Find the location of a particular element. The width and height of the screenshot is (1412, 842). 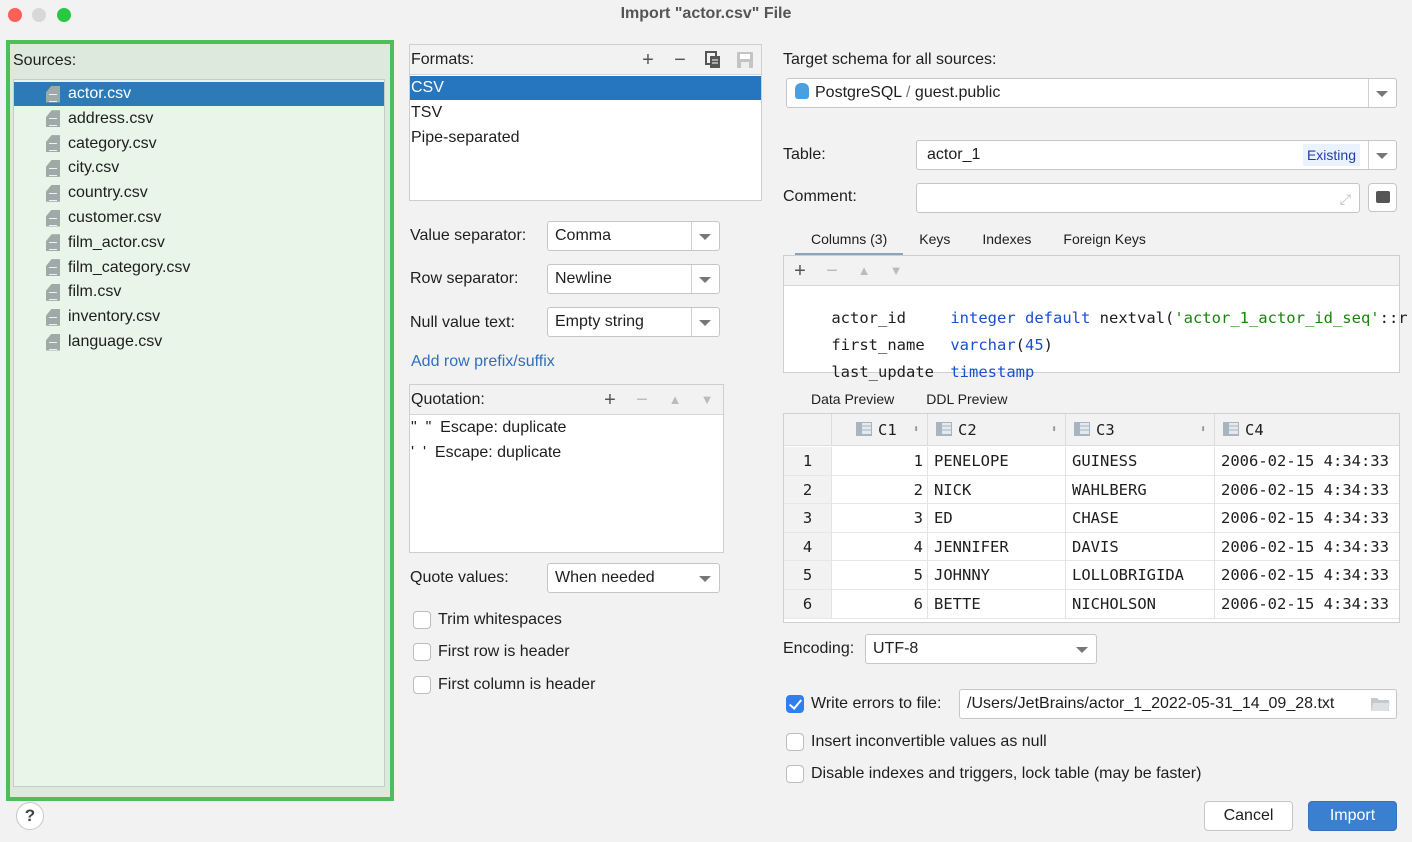

expand-icon: ⤢ is located at coordinates (1345, 199).